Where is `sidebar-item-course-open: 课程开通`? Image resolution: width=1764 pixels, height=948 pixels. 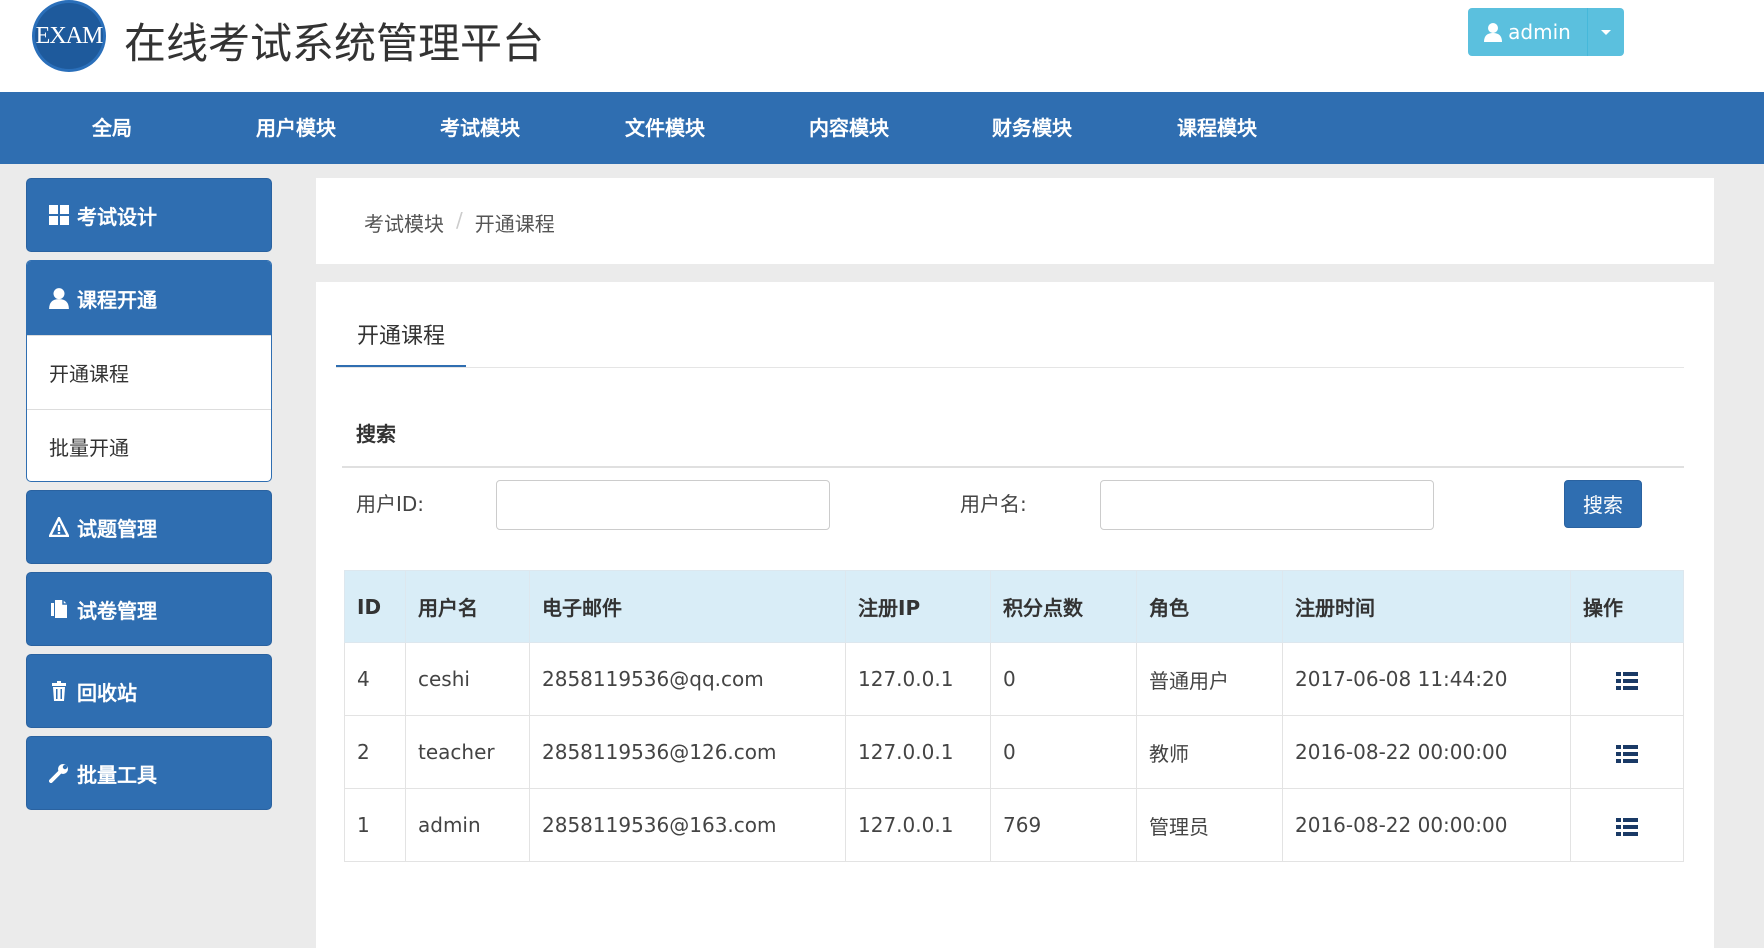 sidebar-item-course-open: 课程开通 is located at coordinates (149, 298).